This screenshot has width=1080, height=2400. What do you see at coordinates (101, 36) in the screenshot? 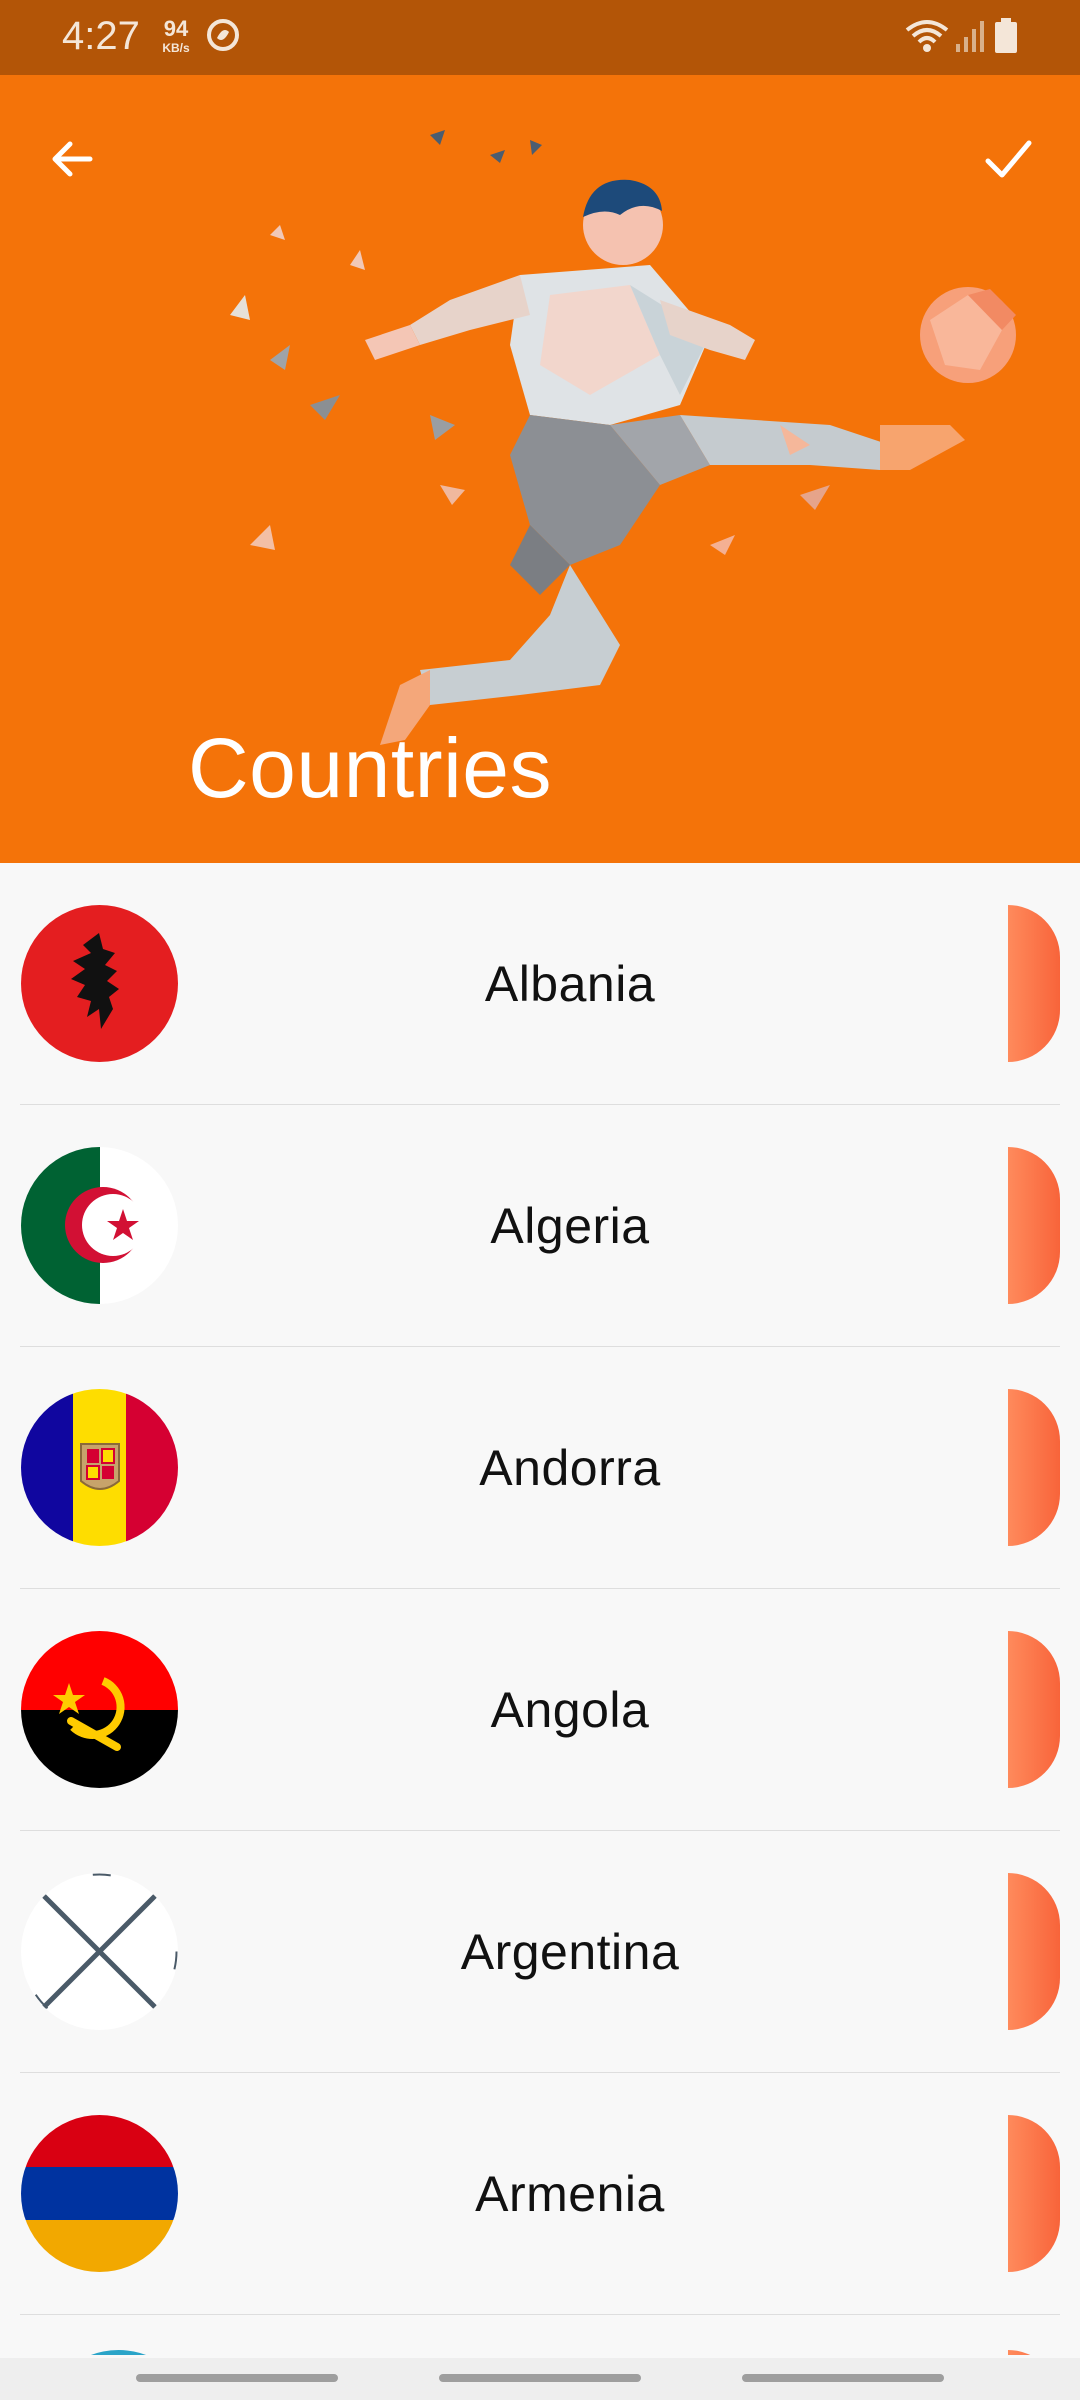
I see `status-time: 4:27` at bounding box center [101, 36].